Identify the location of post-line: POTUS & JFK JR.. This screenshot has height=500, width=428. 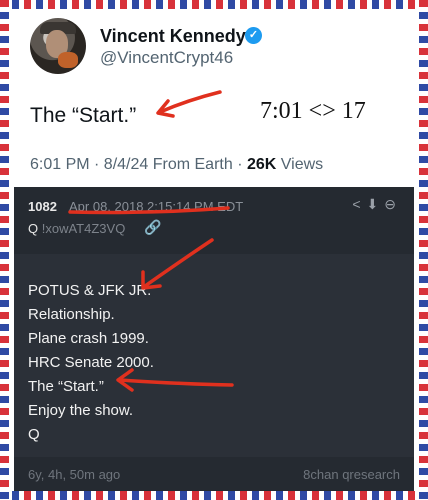
(90, 290).